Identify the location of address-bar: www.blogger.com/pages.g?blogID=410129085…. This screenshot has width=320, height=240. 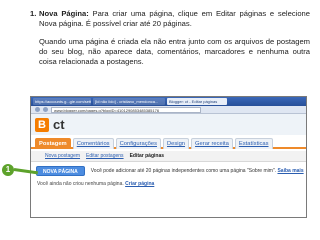
(168, 110).